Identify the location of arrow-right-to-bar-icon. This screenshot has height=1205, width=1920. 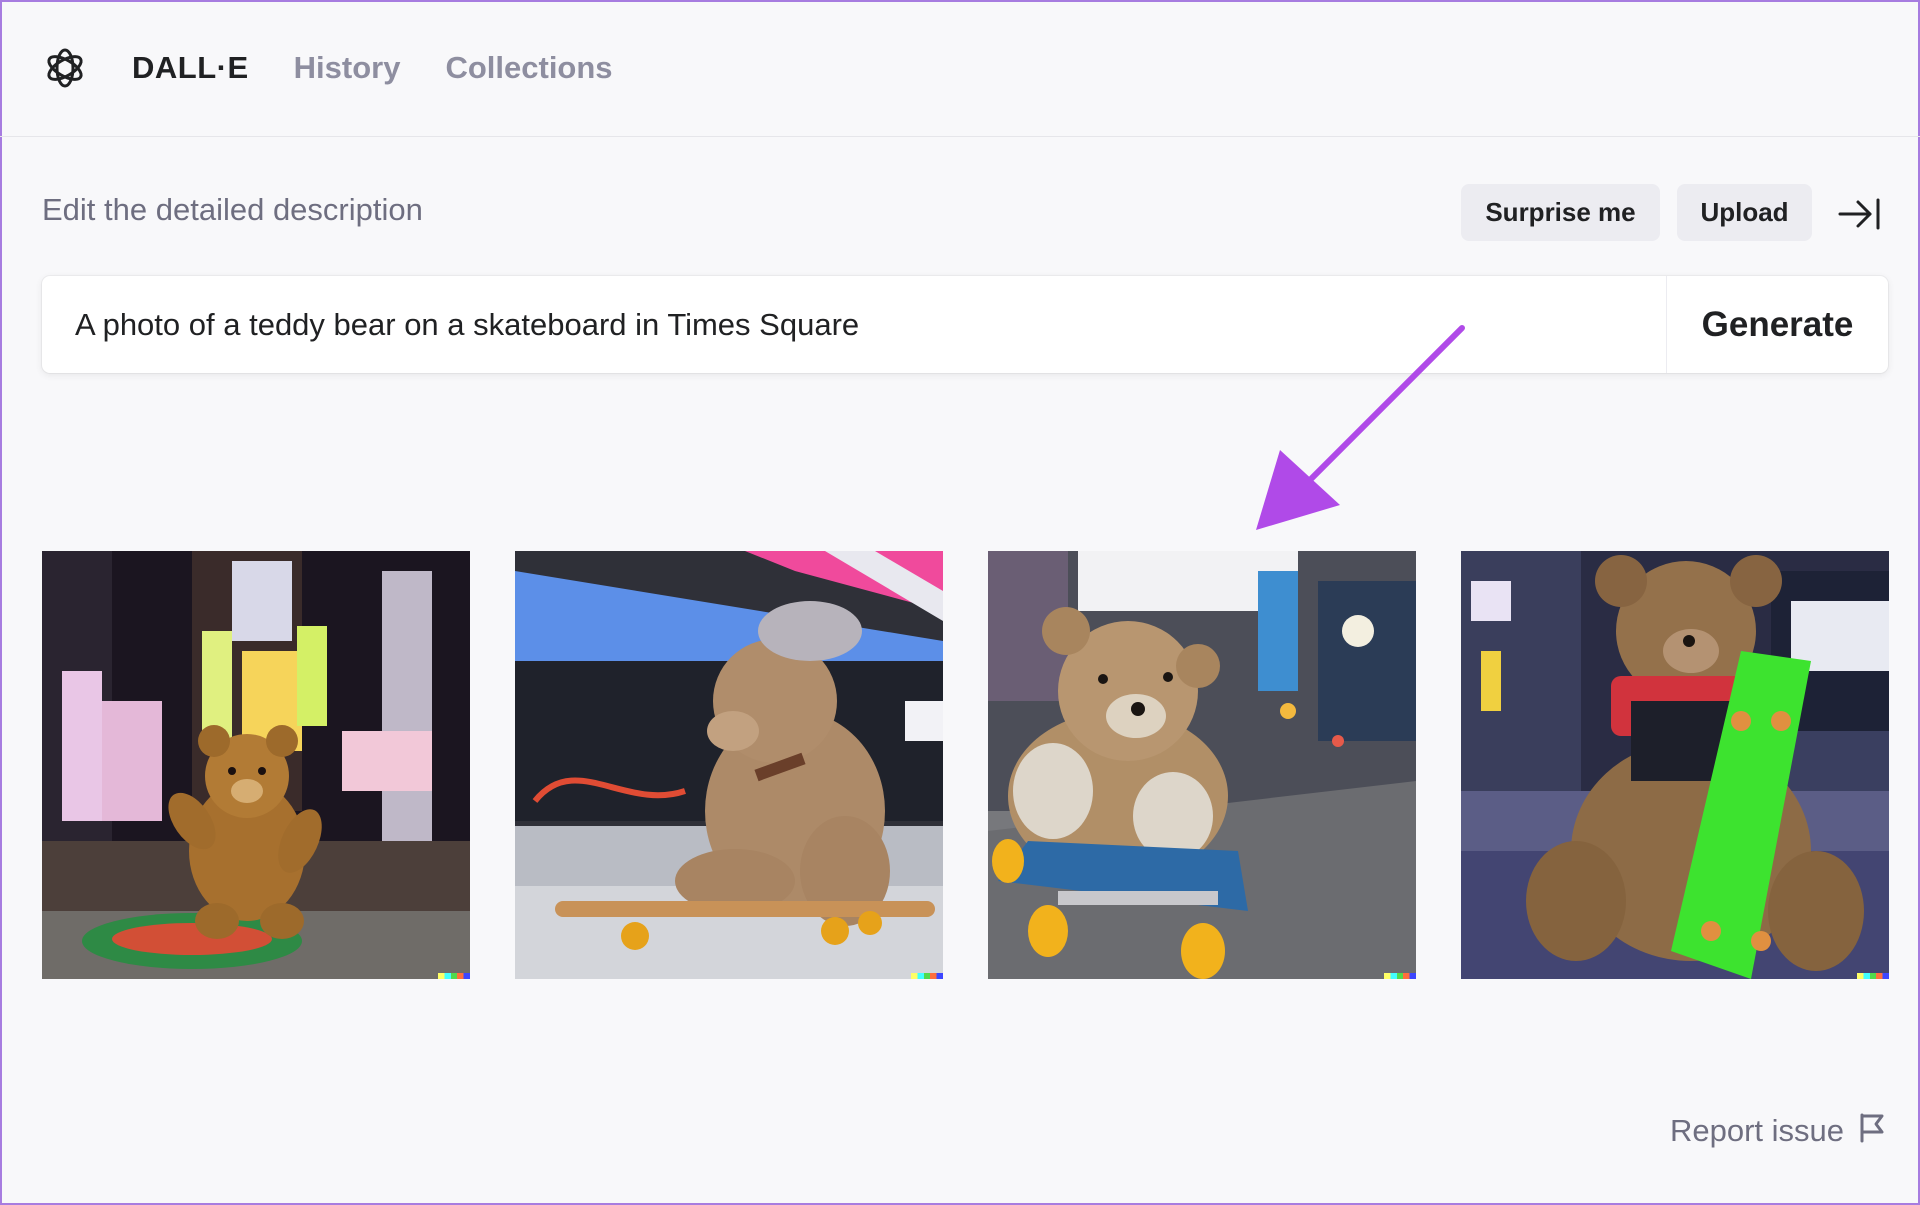
(1859, 214).